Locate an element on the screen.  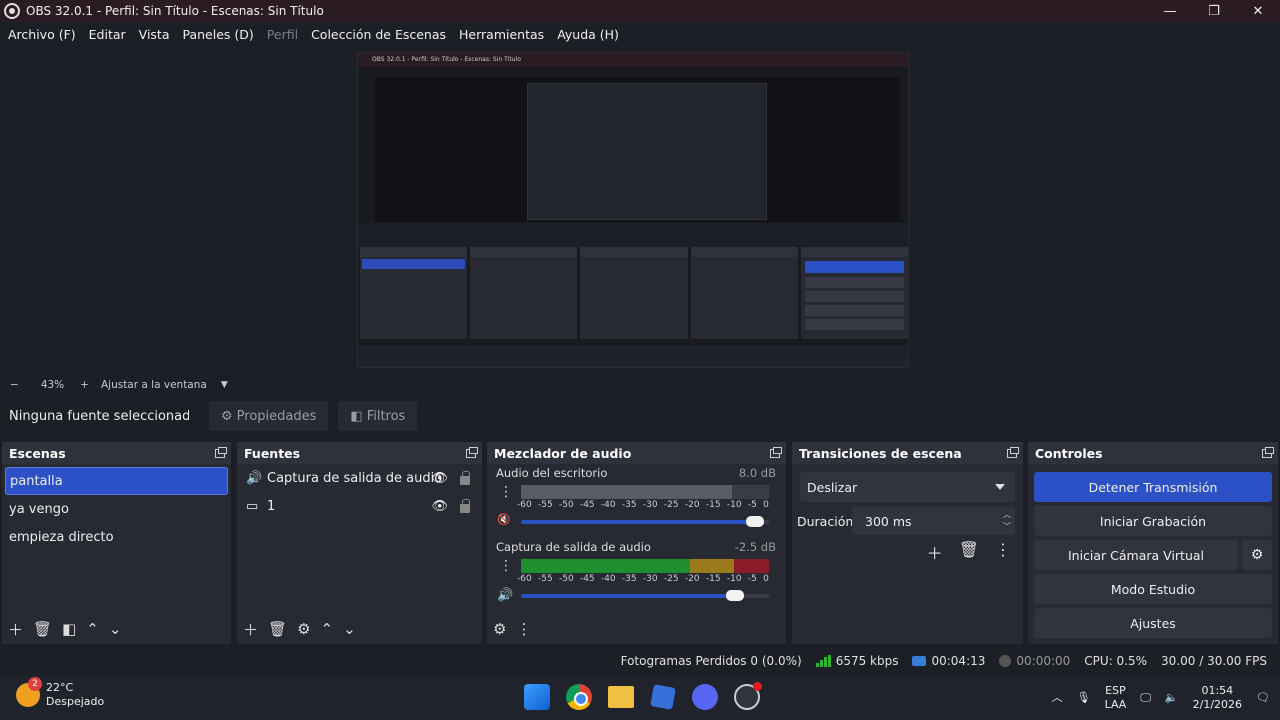
menu-ayuda: Ayuda (H) is located at coordinates (588, 34).